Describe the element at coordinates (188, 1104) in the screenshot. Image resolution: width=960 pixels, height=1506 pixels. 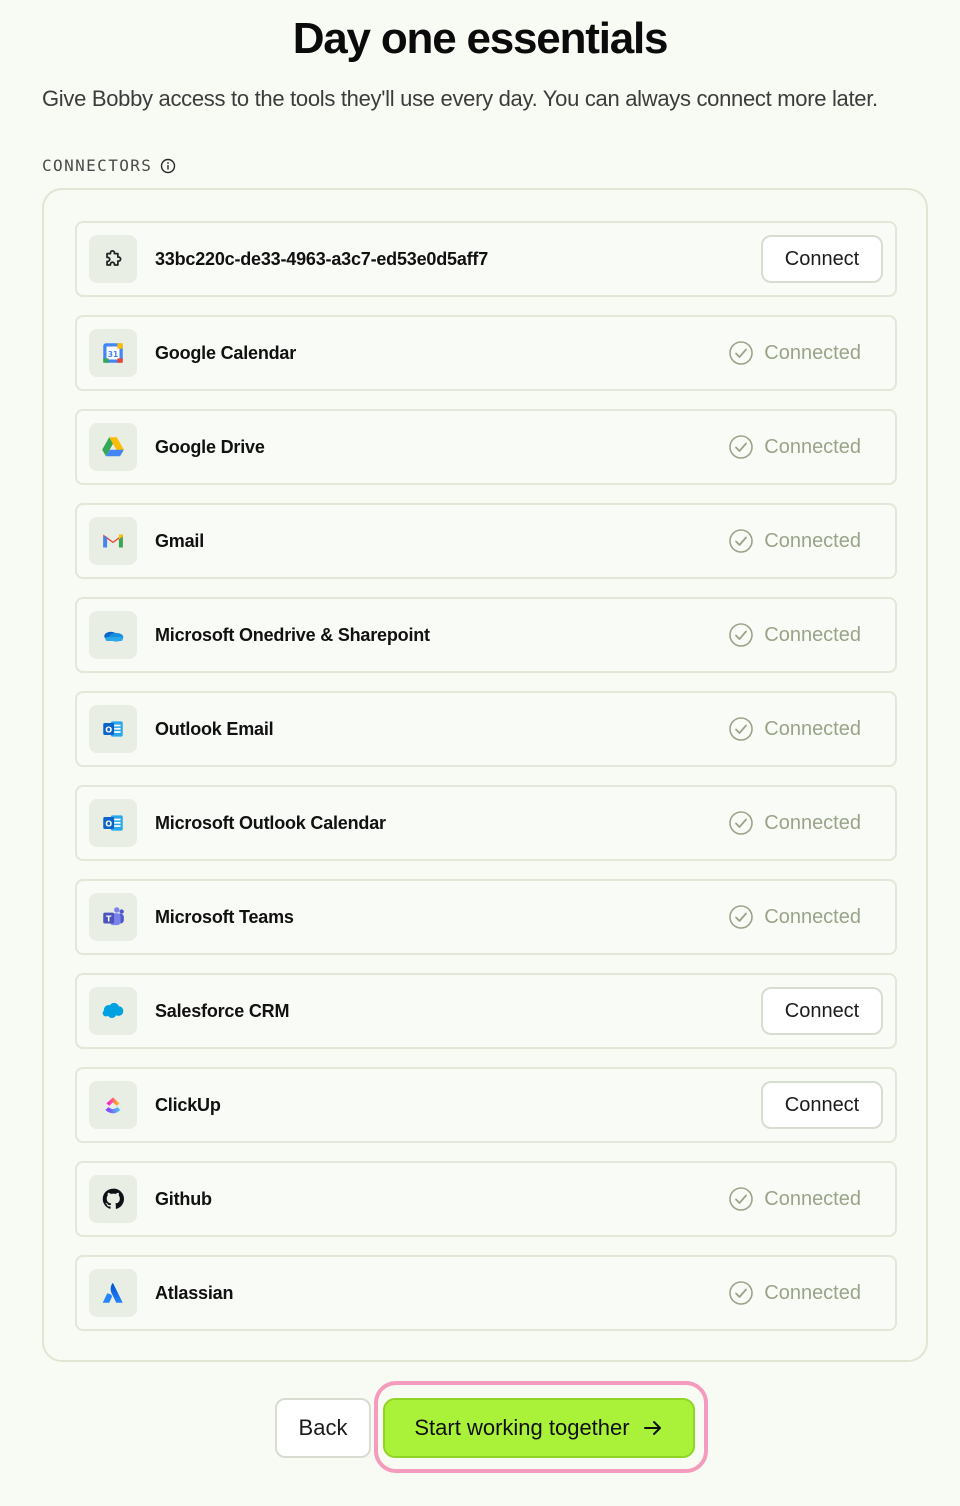
I see `connector-name: ClickUp` at that location.